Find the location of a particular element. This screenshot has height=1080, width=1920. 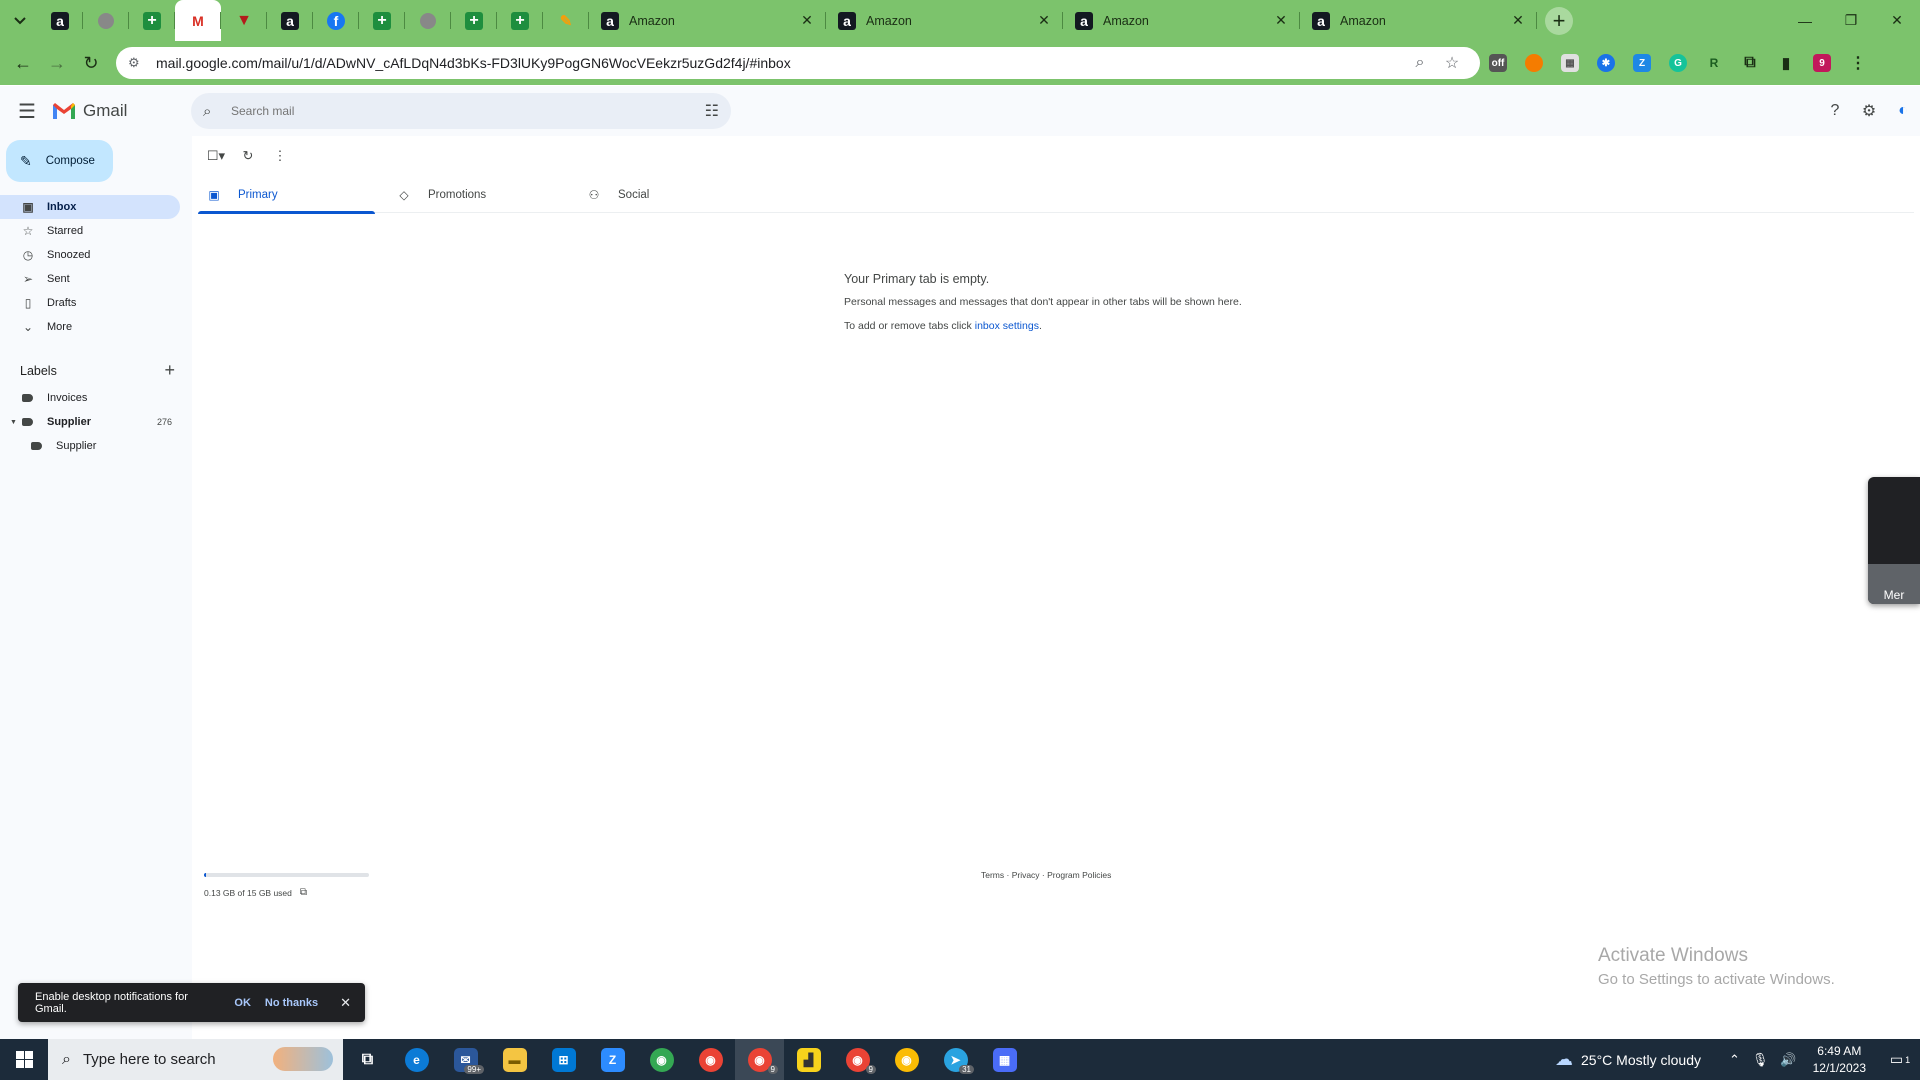

new-tab-button: + is located at coordinates (1559, 20).